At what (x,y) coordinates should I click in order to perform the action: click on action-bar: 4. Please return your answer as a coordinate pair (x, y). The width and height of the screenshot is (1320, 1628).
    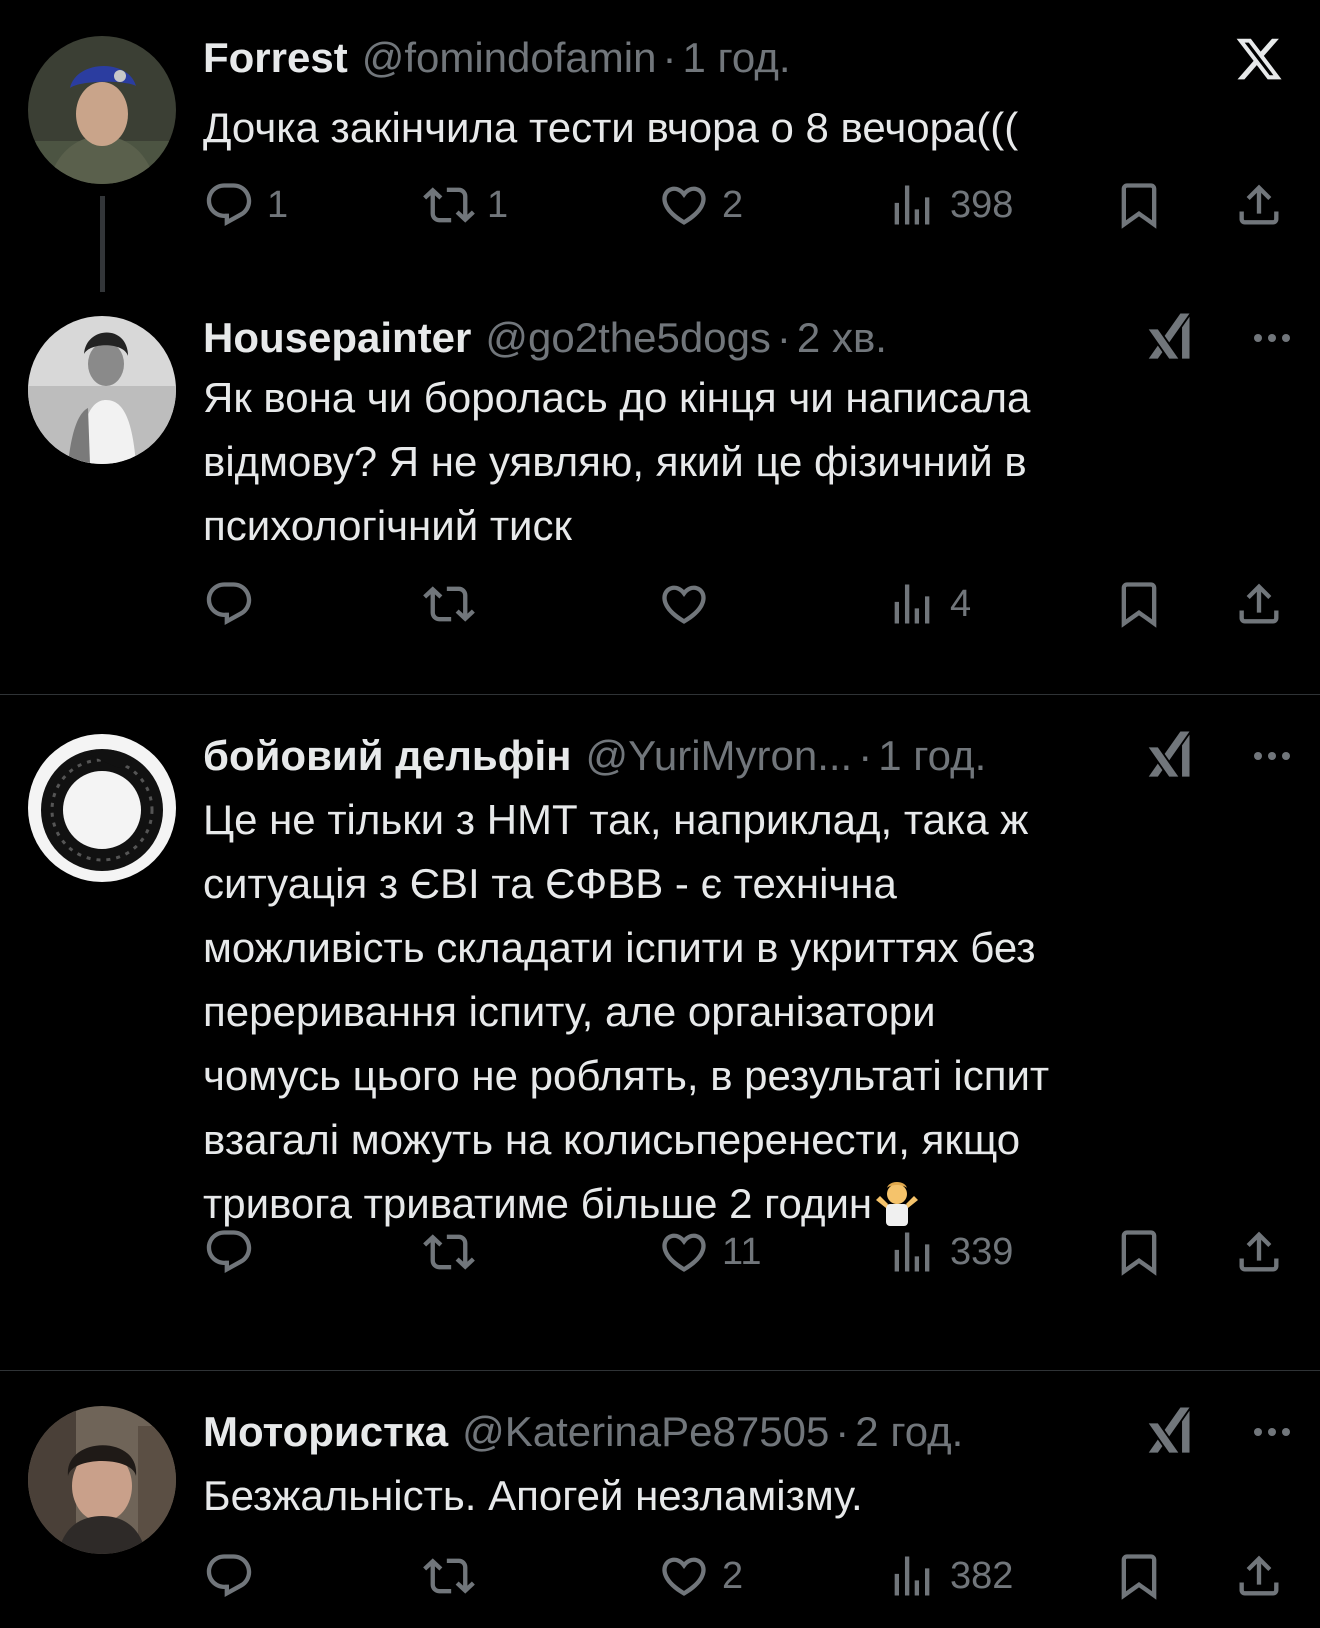
    Looking at the image, I should click on (748, 604).